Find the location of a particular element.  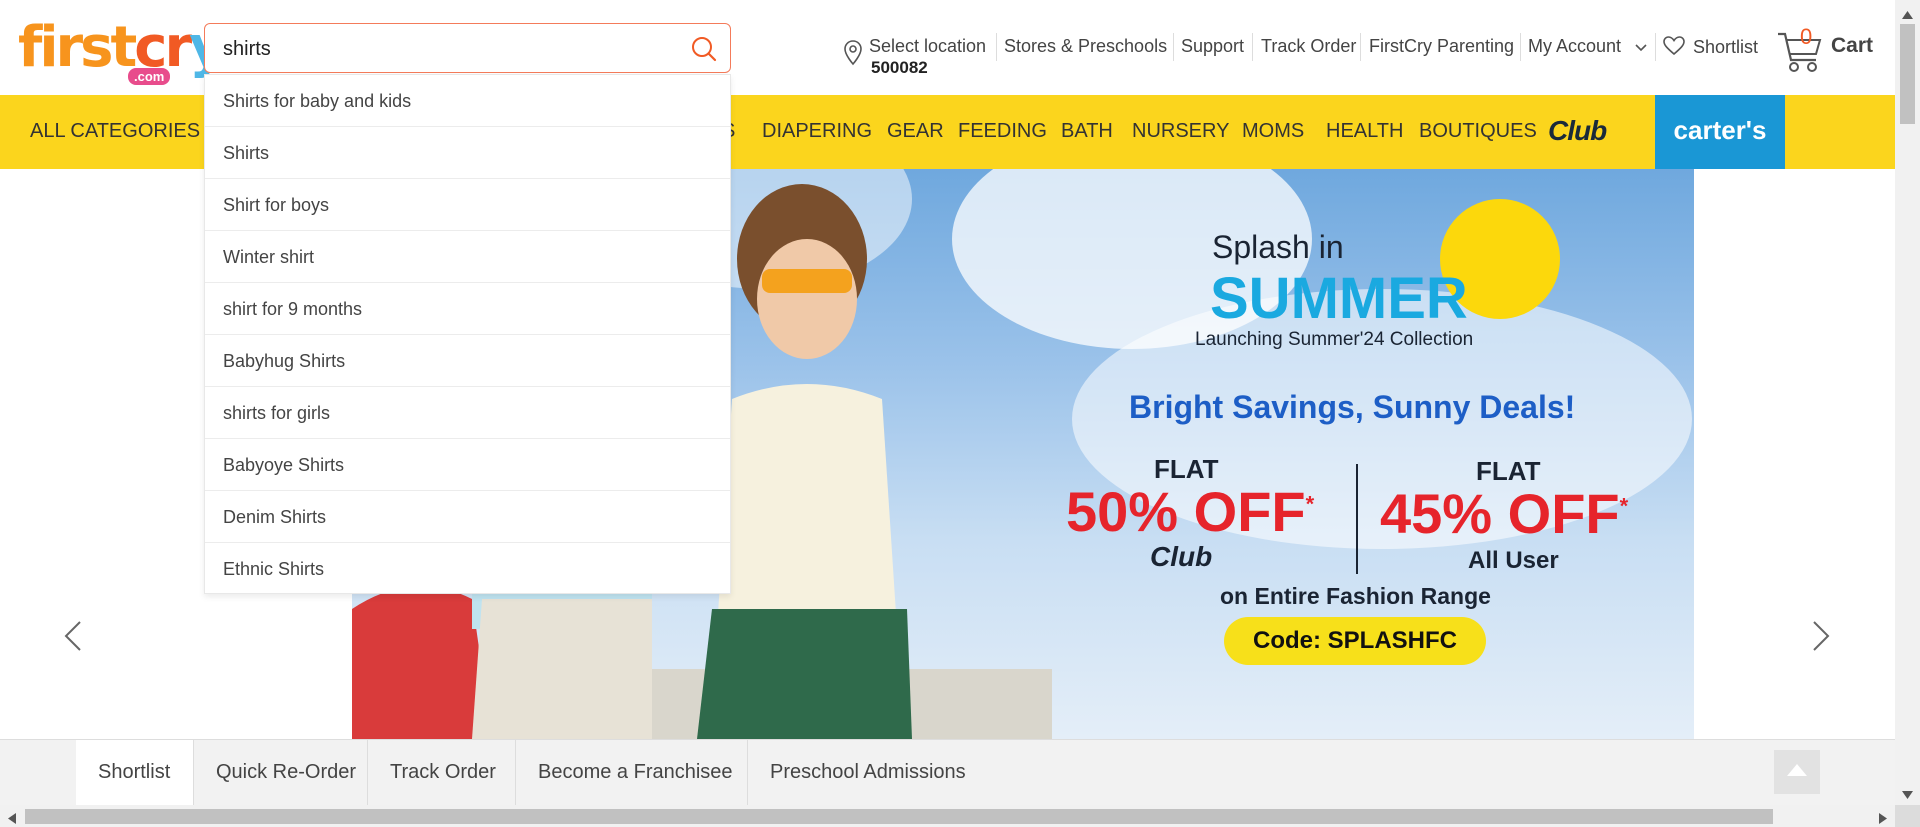

category-moms: MOMS is located at coordinates (1273, 131).